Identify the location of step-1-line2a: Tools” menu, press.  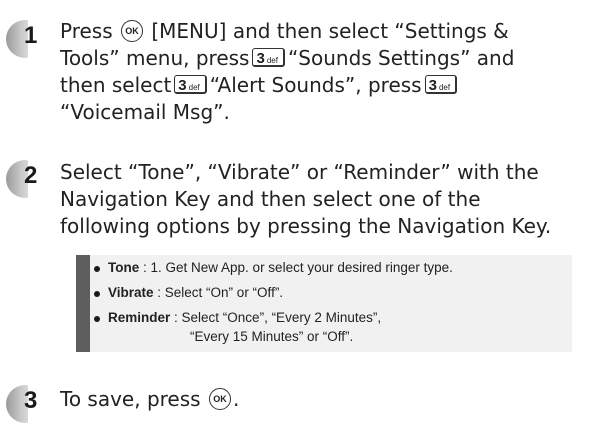
(155, 58).